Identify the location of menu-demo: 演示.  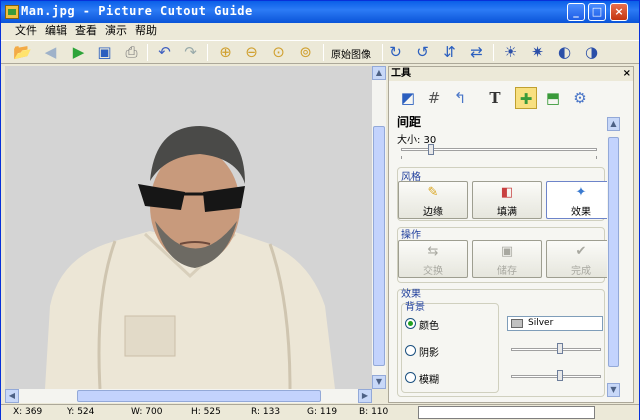
(116, 31).